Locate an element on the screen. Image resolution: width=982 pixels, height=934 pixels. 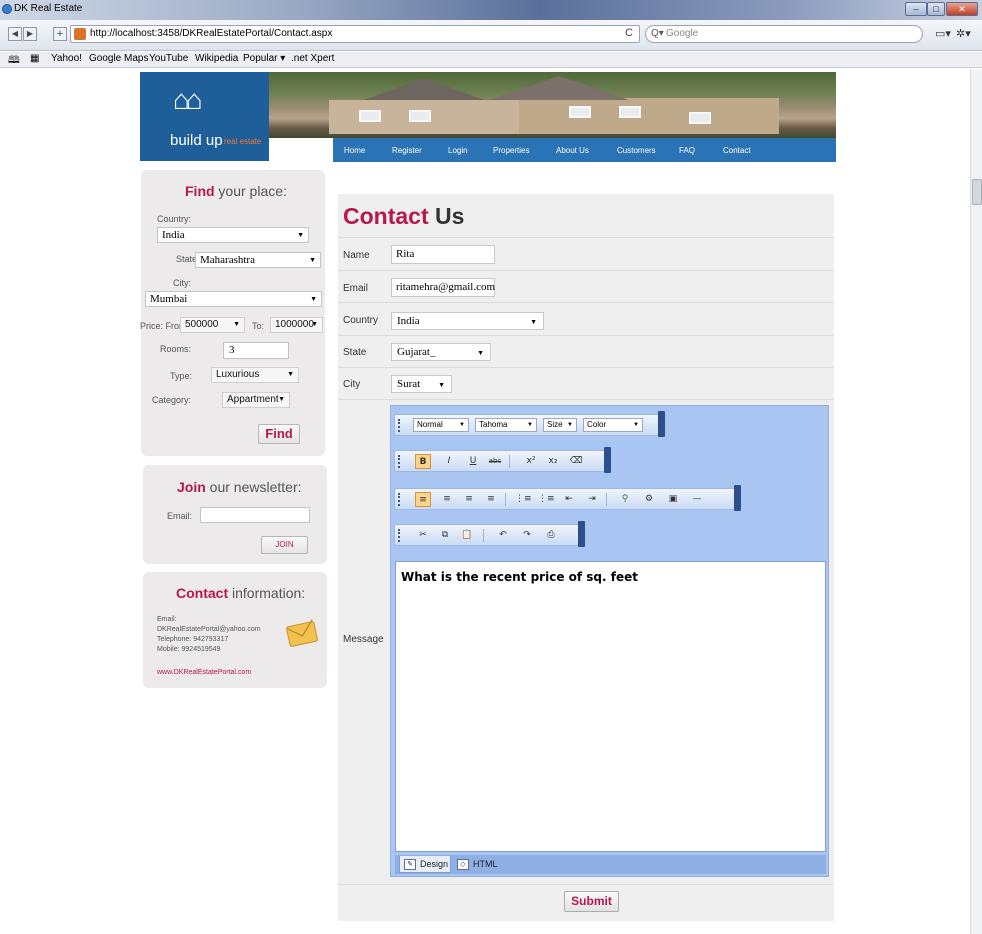
join-button: JOIN is located at coordinates (284, 545).